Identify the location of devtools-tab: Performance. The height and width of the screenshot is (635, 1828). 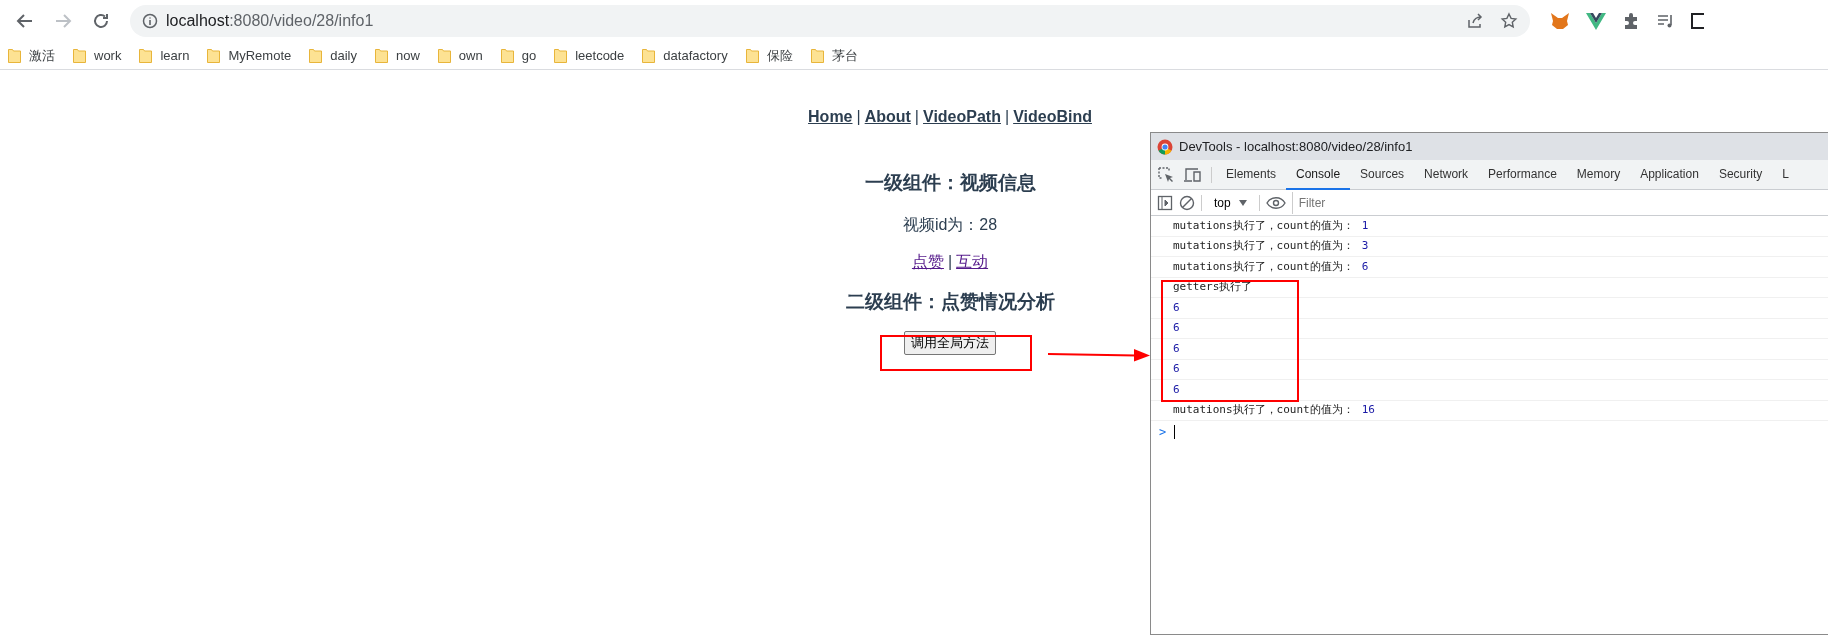
(1522, 174).